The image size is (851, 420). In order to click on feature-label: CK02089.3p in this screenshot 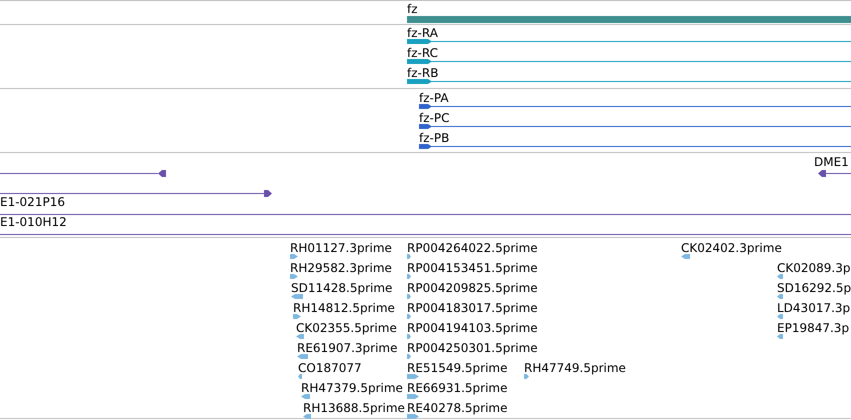, I will do `click(813, 268)`.